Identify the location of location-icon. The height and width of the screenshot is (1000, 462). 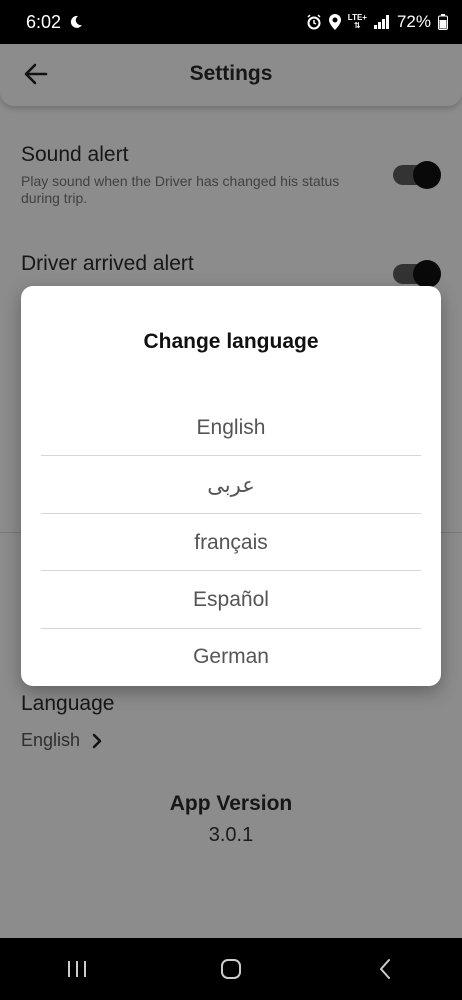
(334, 22).